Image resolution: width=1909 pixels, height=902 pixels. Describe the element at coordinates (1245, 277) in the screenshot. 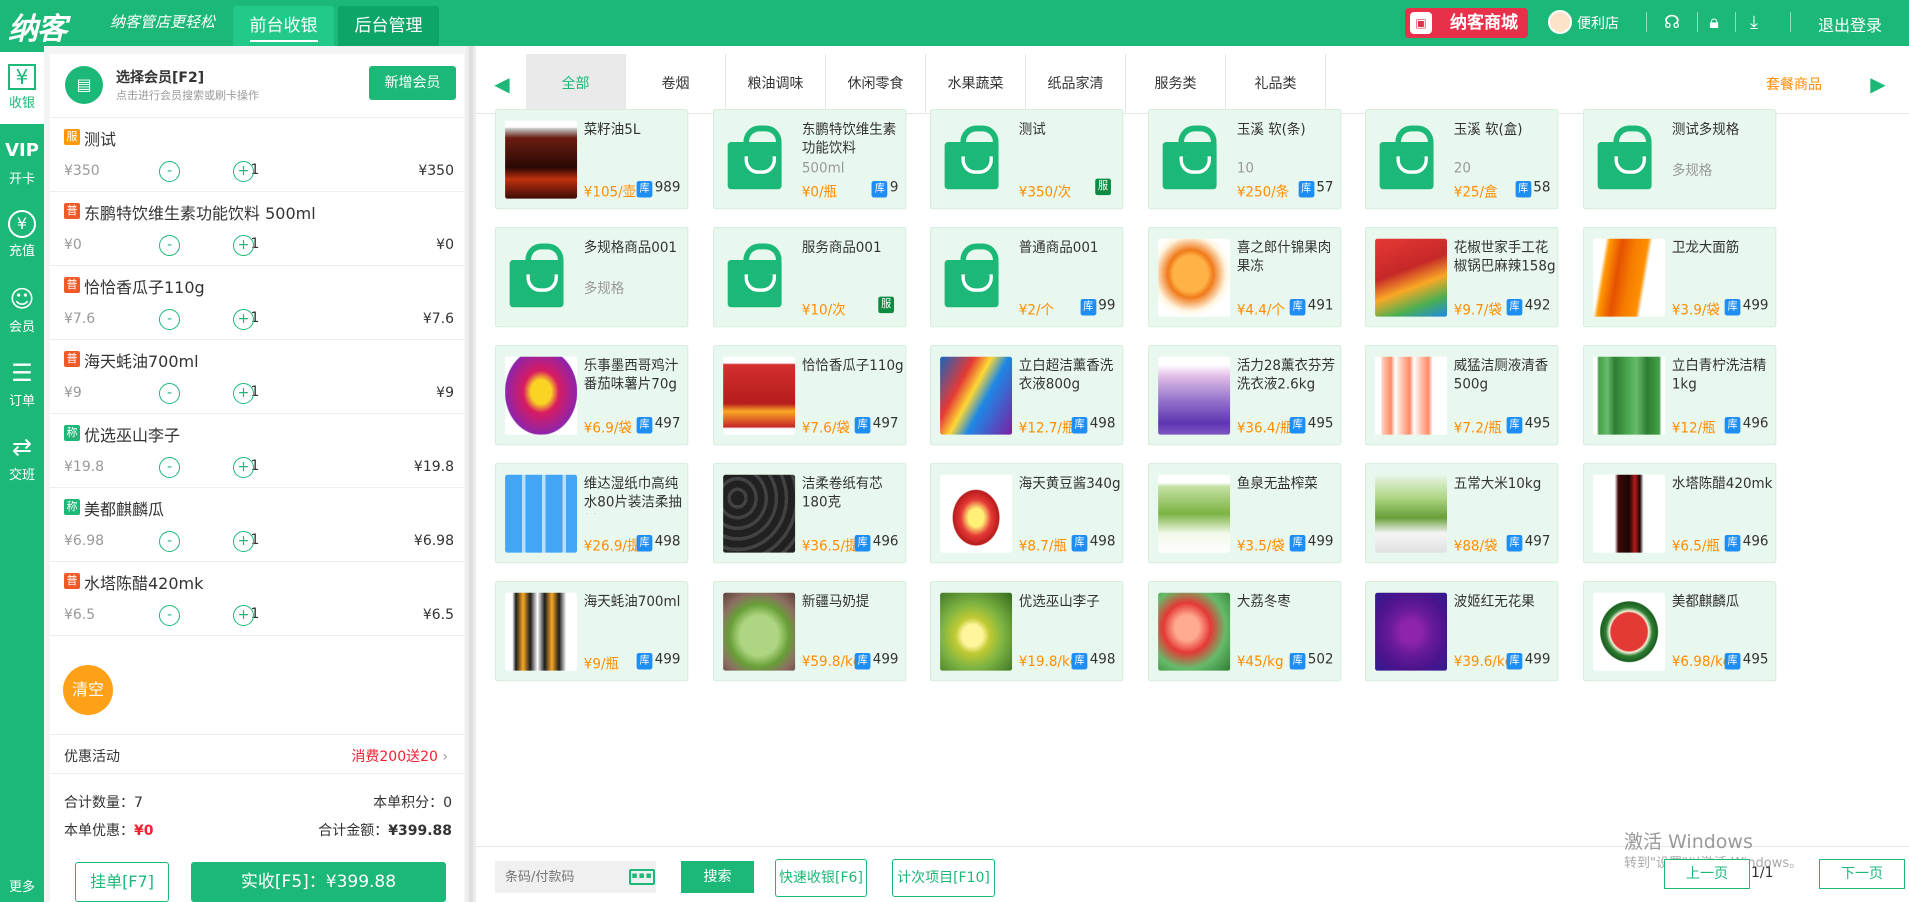

I see `product-card: 喜之郎什锦果肉果冻 ¥4.4/个库 491` at that location.